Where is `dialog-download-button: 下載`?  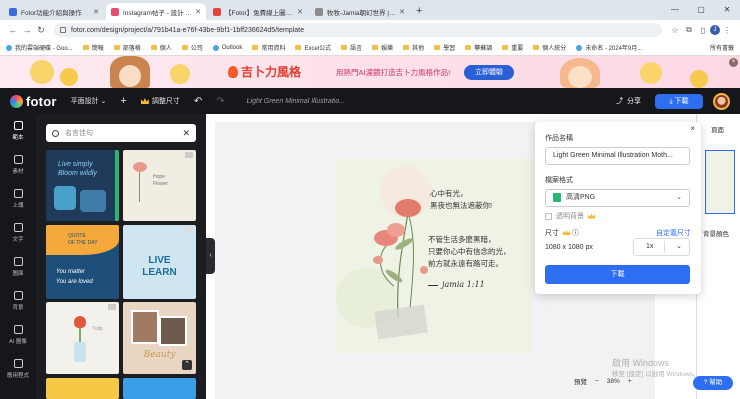 dialog-download-button: 下載 is located at coordinates (617, 274).